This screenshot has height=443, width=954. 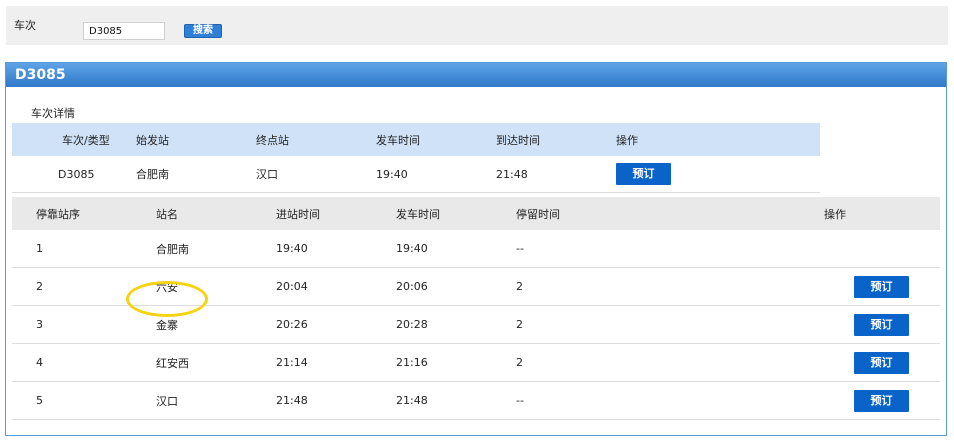 I want to click on table-row: 5 汉口 21:48 21:48 -- 预订, so click(x=476, y=401).